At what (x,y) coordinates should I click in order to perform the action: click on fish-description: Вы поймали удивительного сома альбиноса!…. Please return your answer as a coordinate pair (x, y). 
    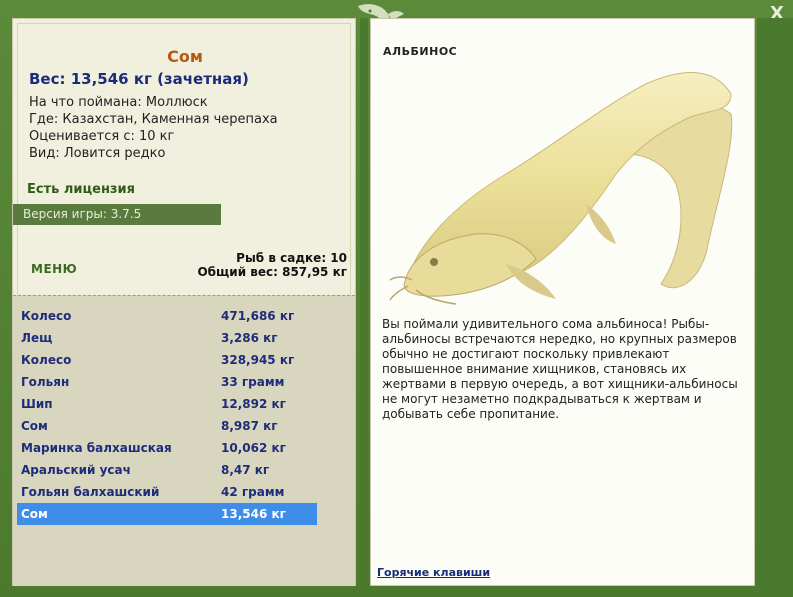
    Looking at the image, I should click on (560, 369).